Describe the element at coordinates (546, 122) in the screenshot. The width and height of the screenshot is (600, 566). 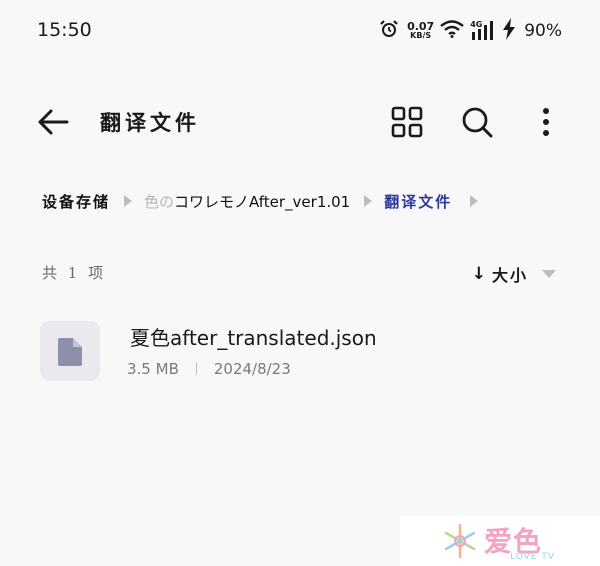
I see `more-vertical-icon` at that location.